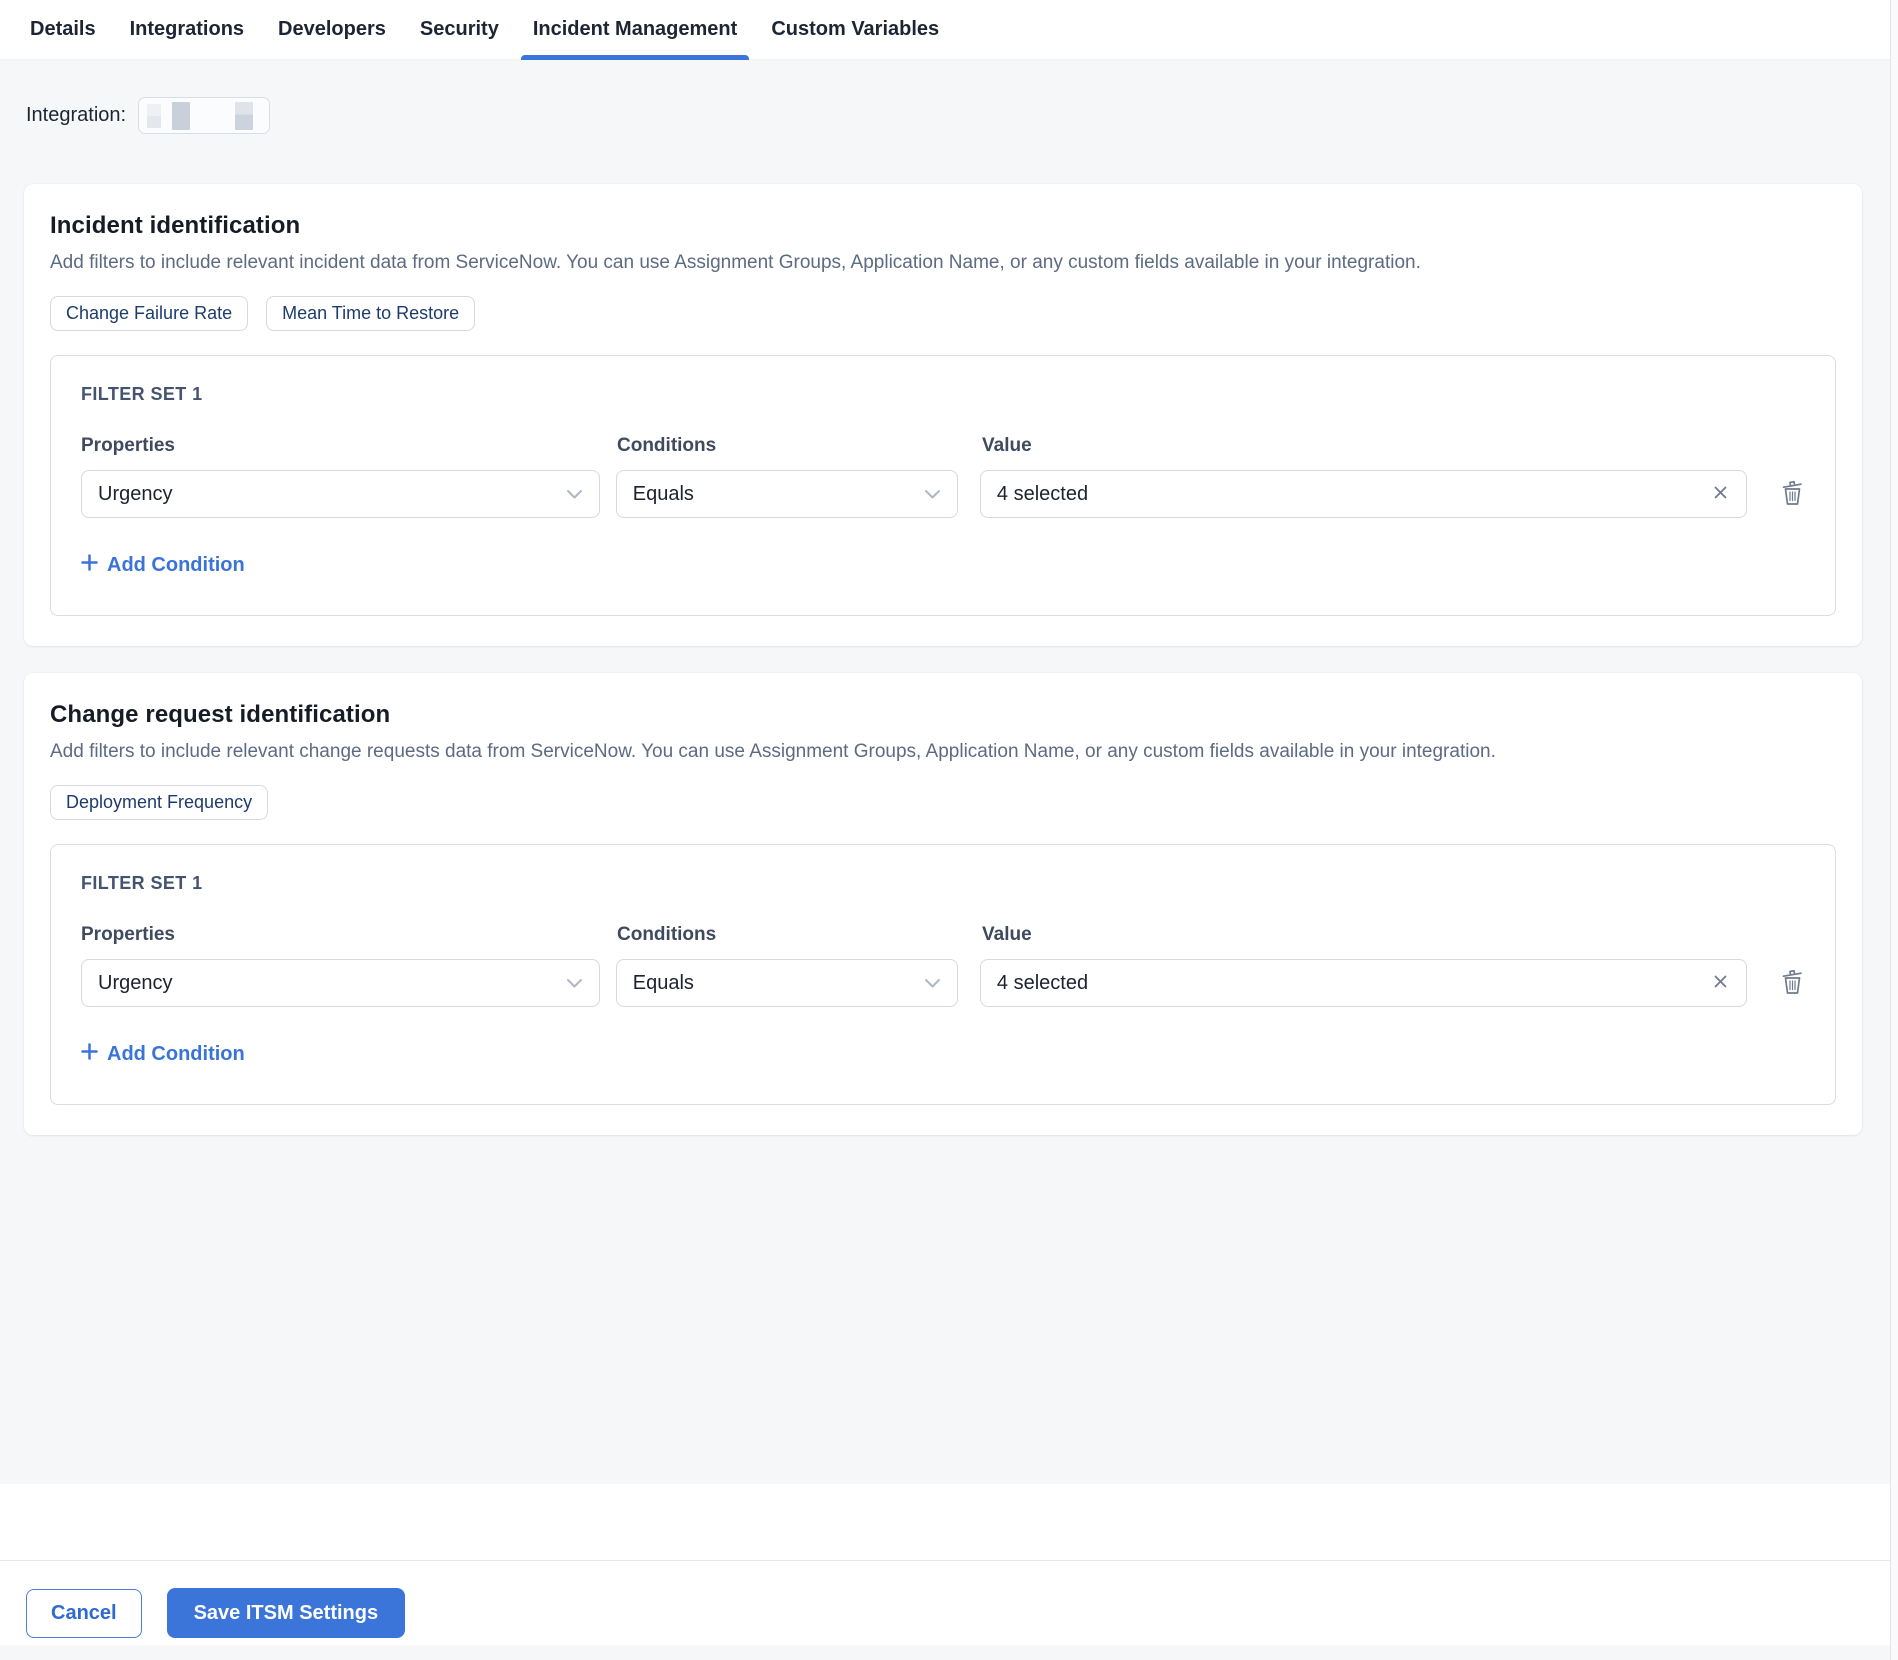 This screenshot has height=1660, width=1898. Describe the element at coordinates (332, 30) in the screenshot. I see `tab-developers: Developers` at that location.